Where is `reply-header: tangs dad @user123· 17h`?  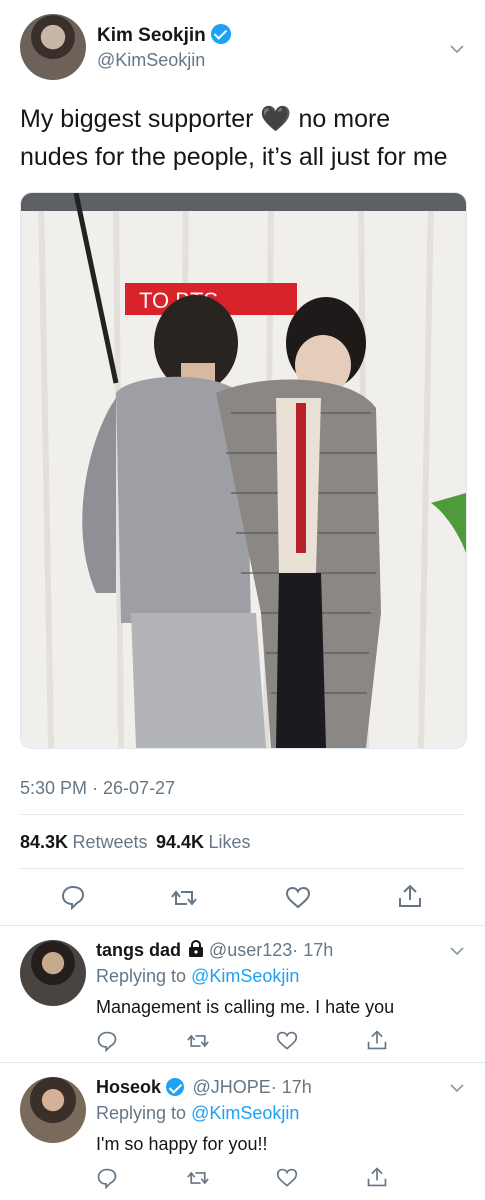
reply-header: tangs dad @user123· 17h is located at coordinates (215, 950).